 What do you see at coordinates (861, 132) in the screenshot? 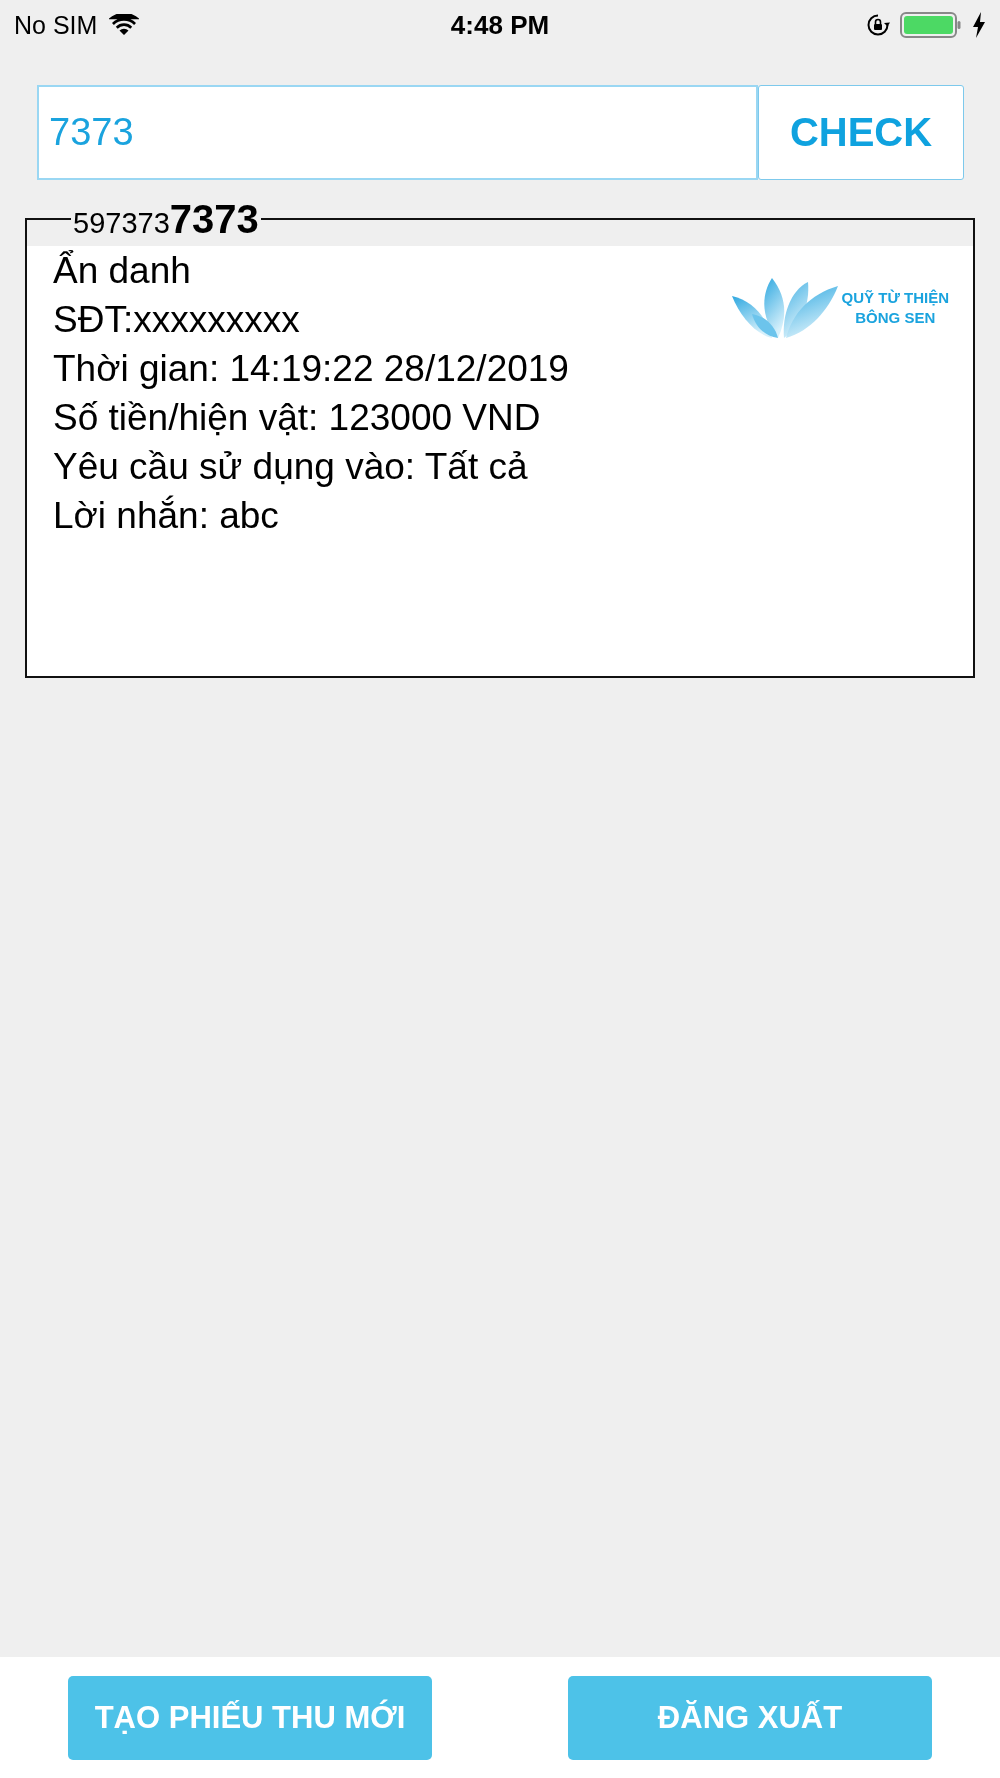
I see `check-button: CHECK` at bounding box center [861, 132].